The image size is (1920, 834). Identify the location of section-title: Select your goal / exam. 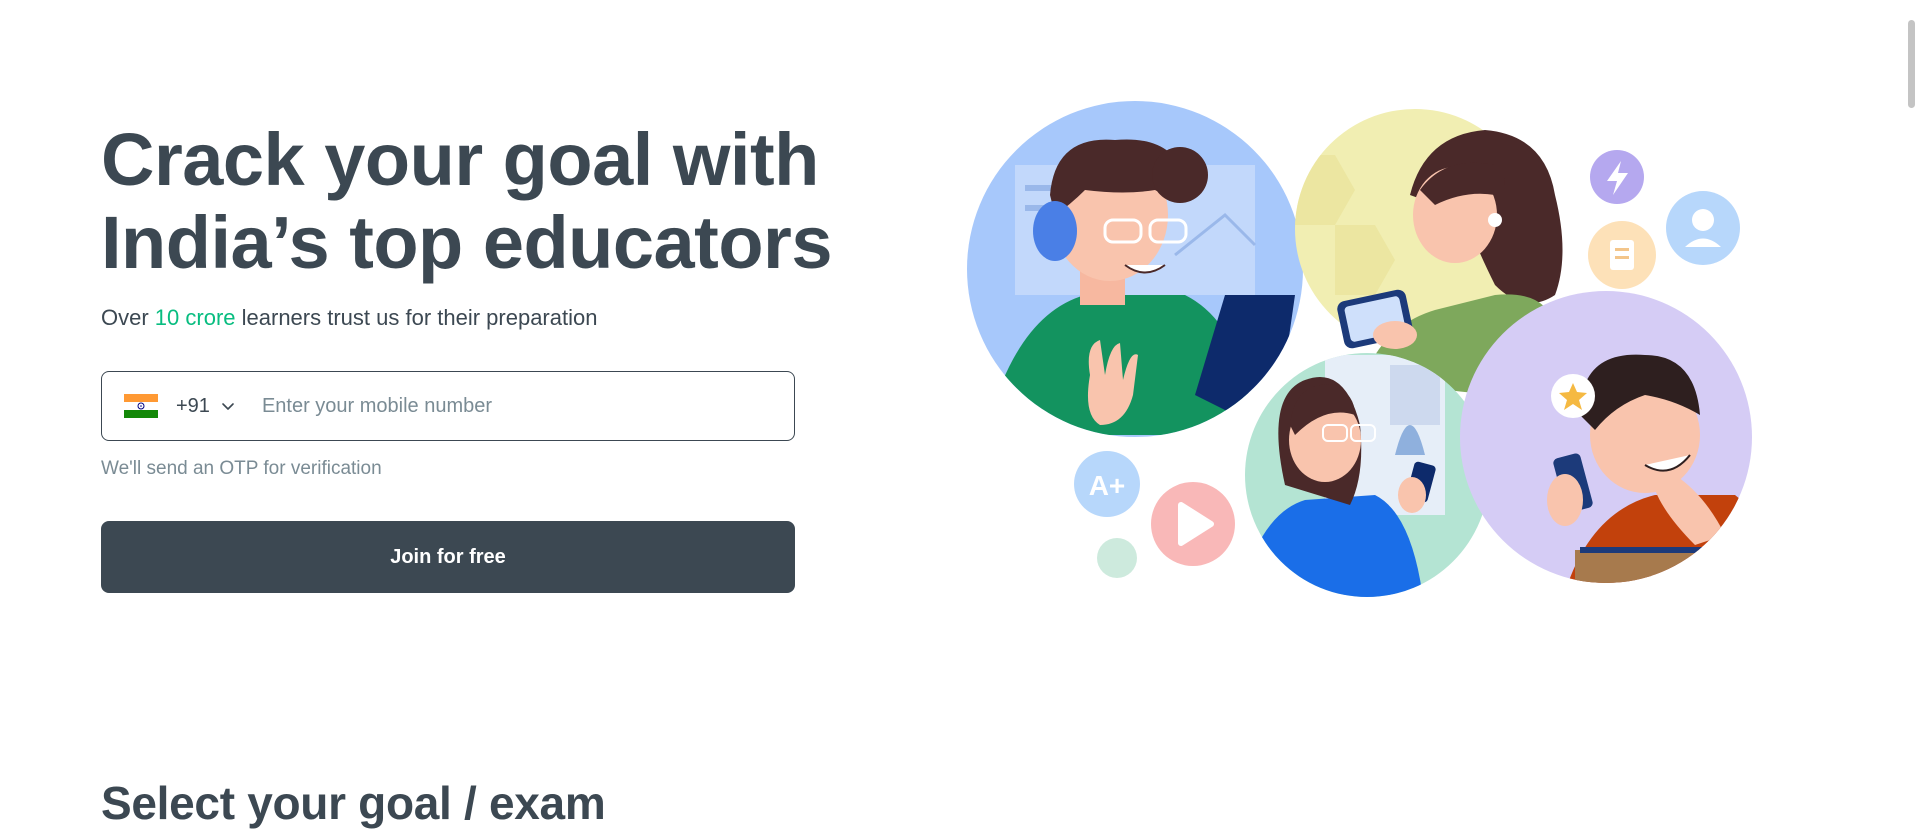
(353, 803).